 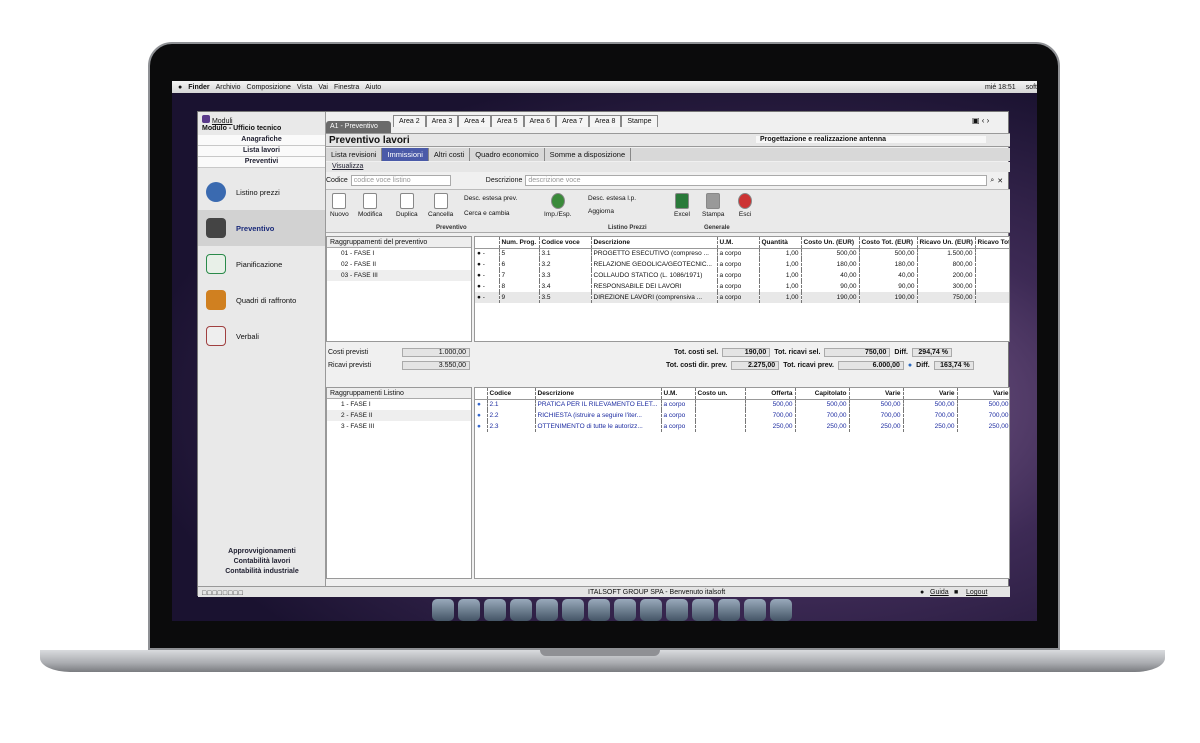 What do you see at coordinates (399, 415) in the screenshot?
I see `tree-item: 2 - FASE II` at bounding box center [399, 415].